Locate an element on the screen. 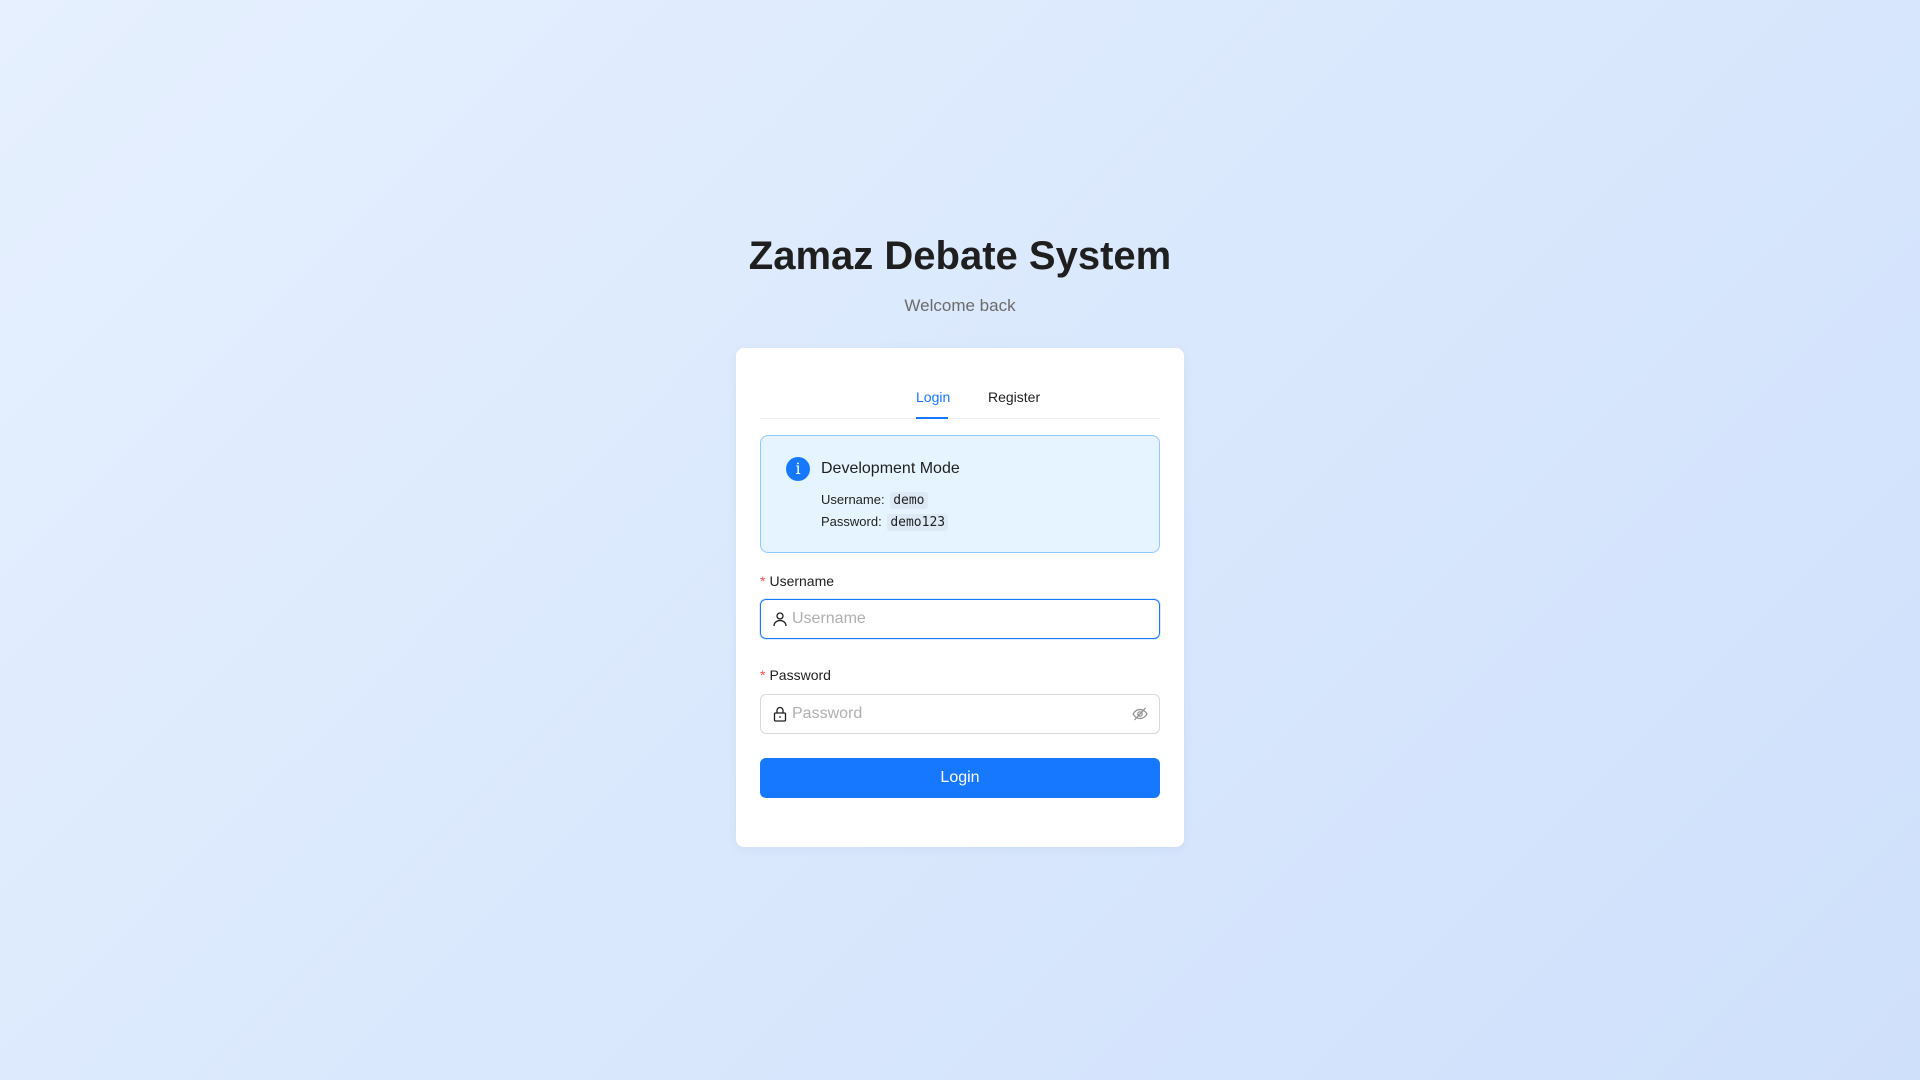 The image size is (1920, 1080). alert-username-line: Username: demo is located at coordinates (874, 500).